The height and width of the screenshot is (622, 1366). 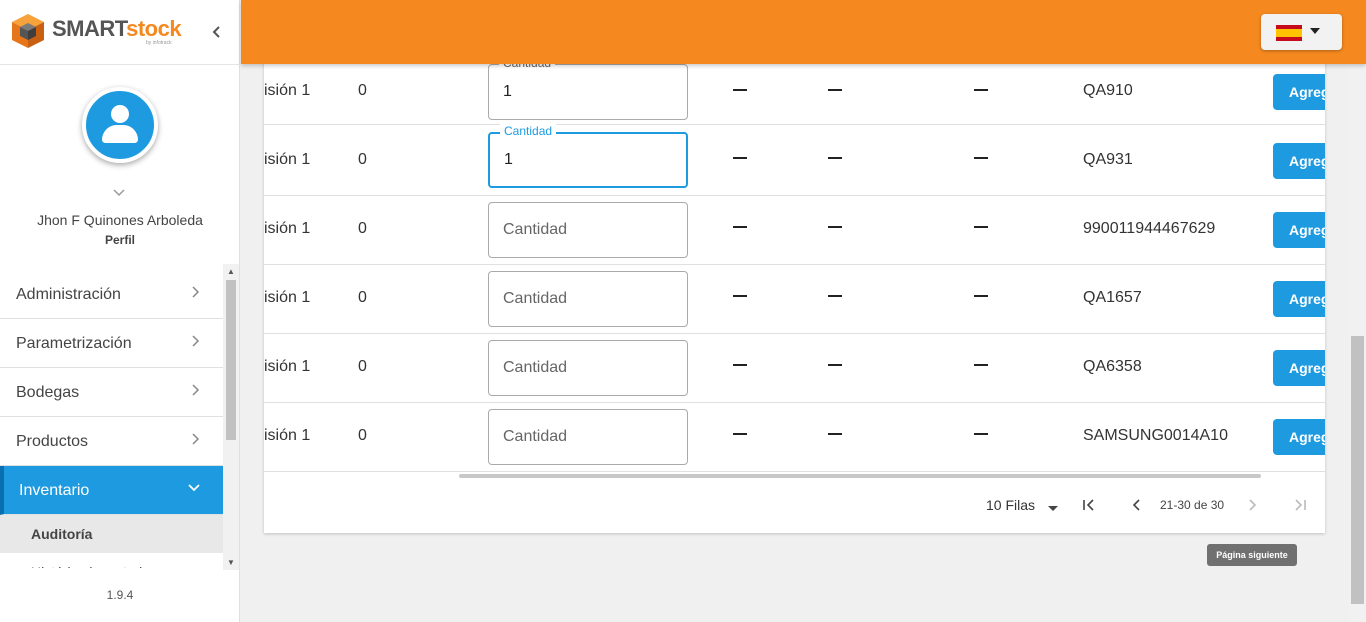 What do you see at coordinates (1300, 507) in the screenshot?
I see `last-page-icon` at bounding box center [1300, 507].